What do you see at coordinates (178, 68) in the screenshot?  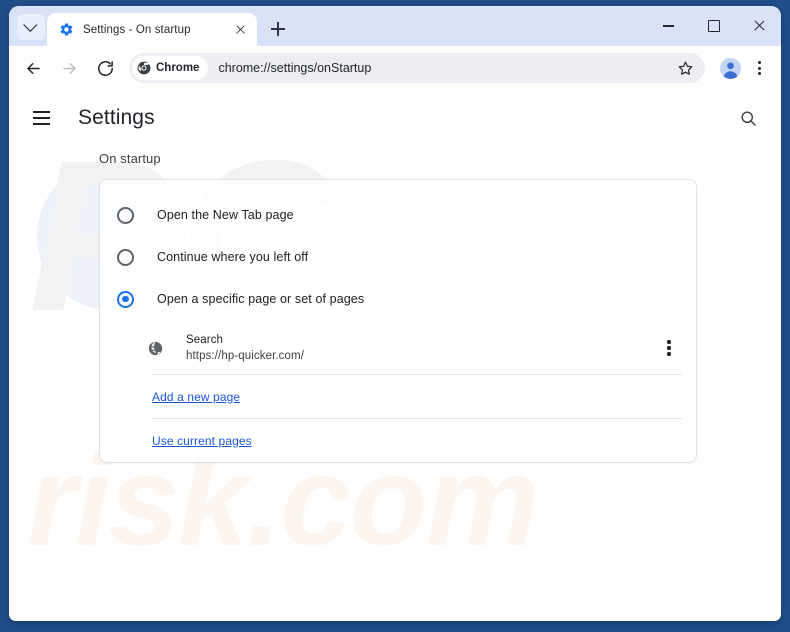 I see `chrome-chip-label: Chrome` at bounding box center [178, 68].